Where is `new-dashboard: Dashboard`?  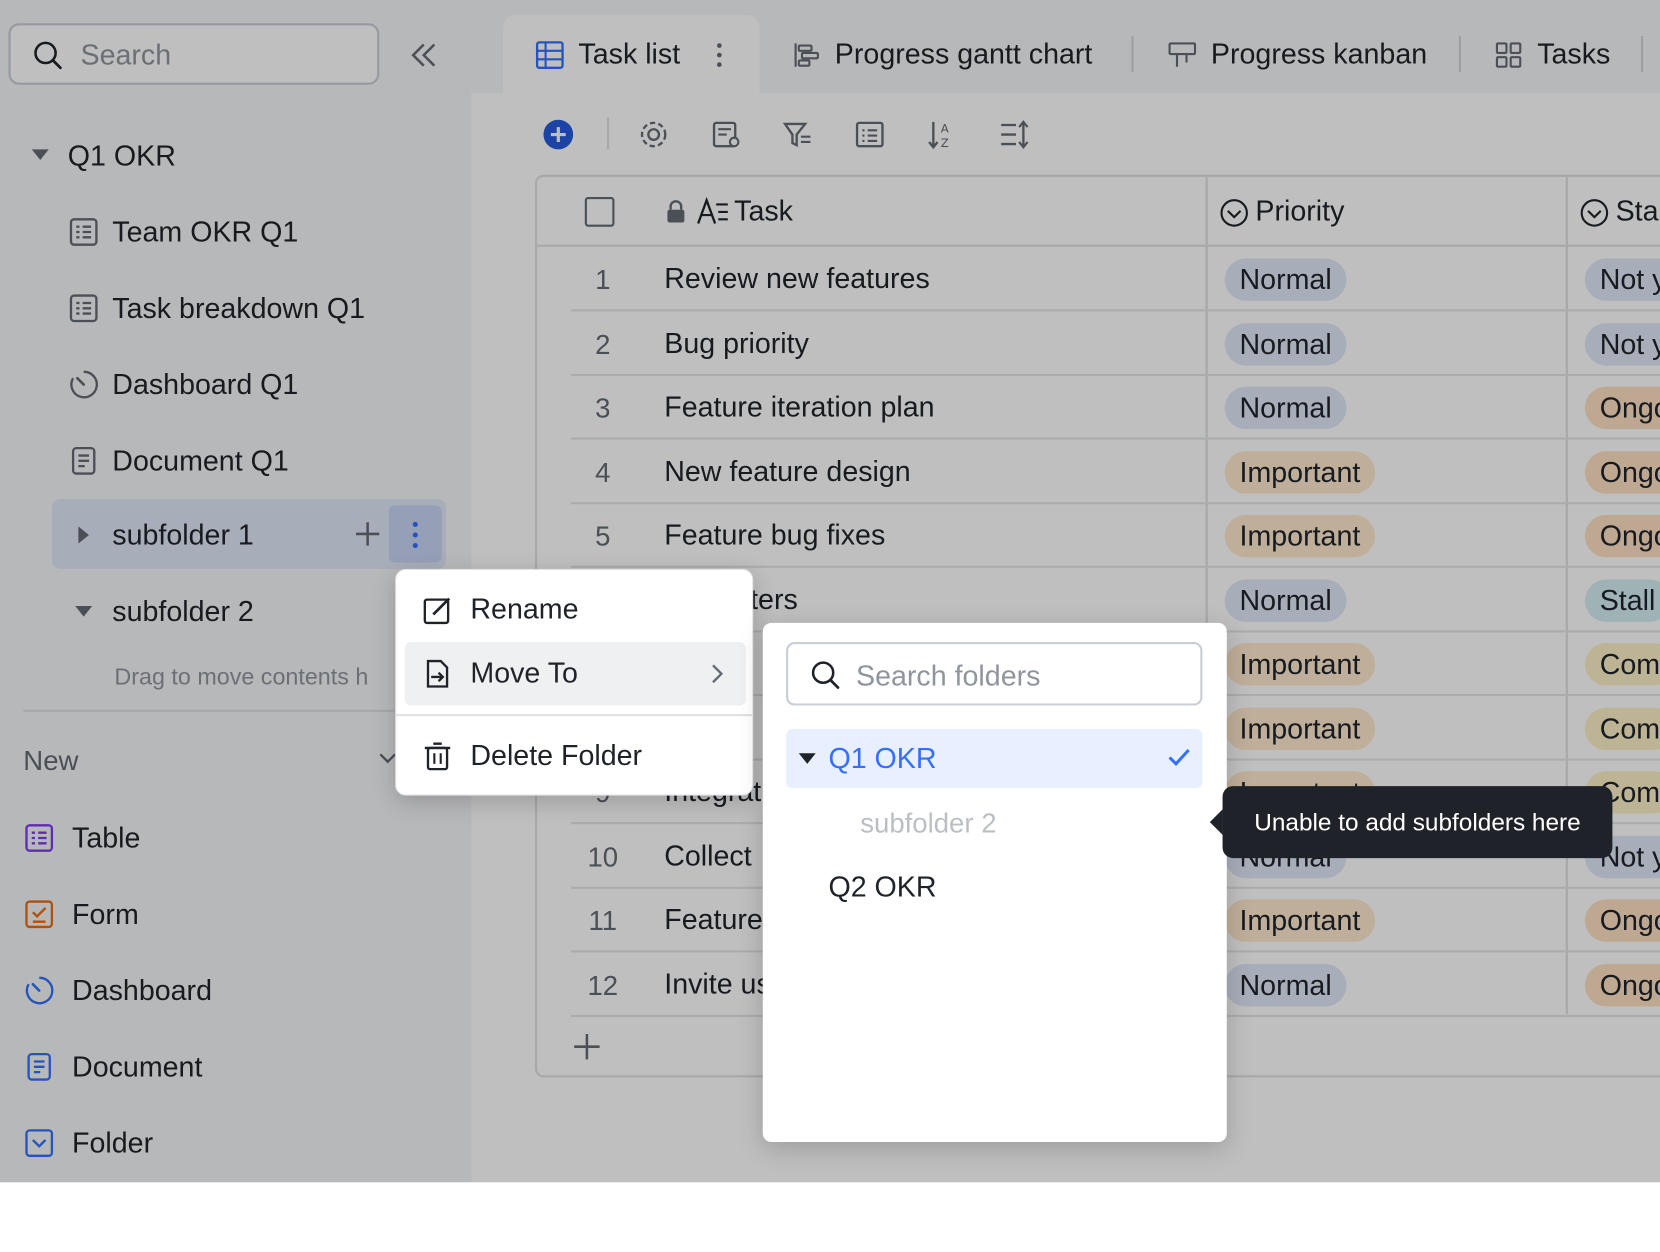 new-dashboard: Dashboard is located at coordinates (235, 990).